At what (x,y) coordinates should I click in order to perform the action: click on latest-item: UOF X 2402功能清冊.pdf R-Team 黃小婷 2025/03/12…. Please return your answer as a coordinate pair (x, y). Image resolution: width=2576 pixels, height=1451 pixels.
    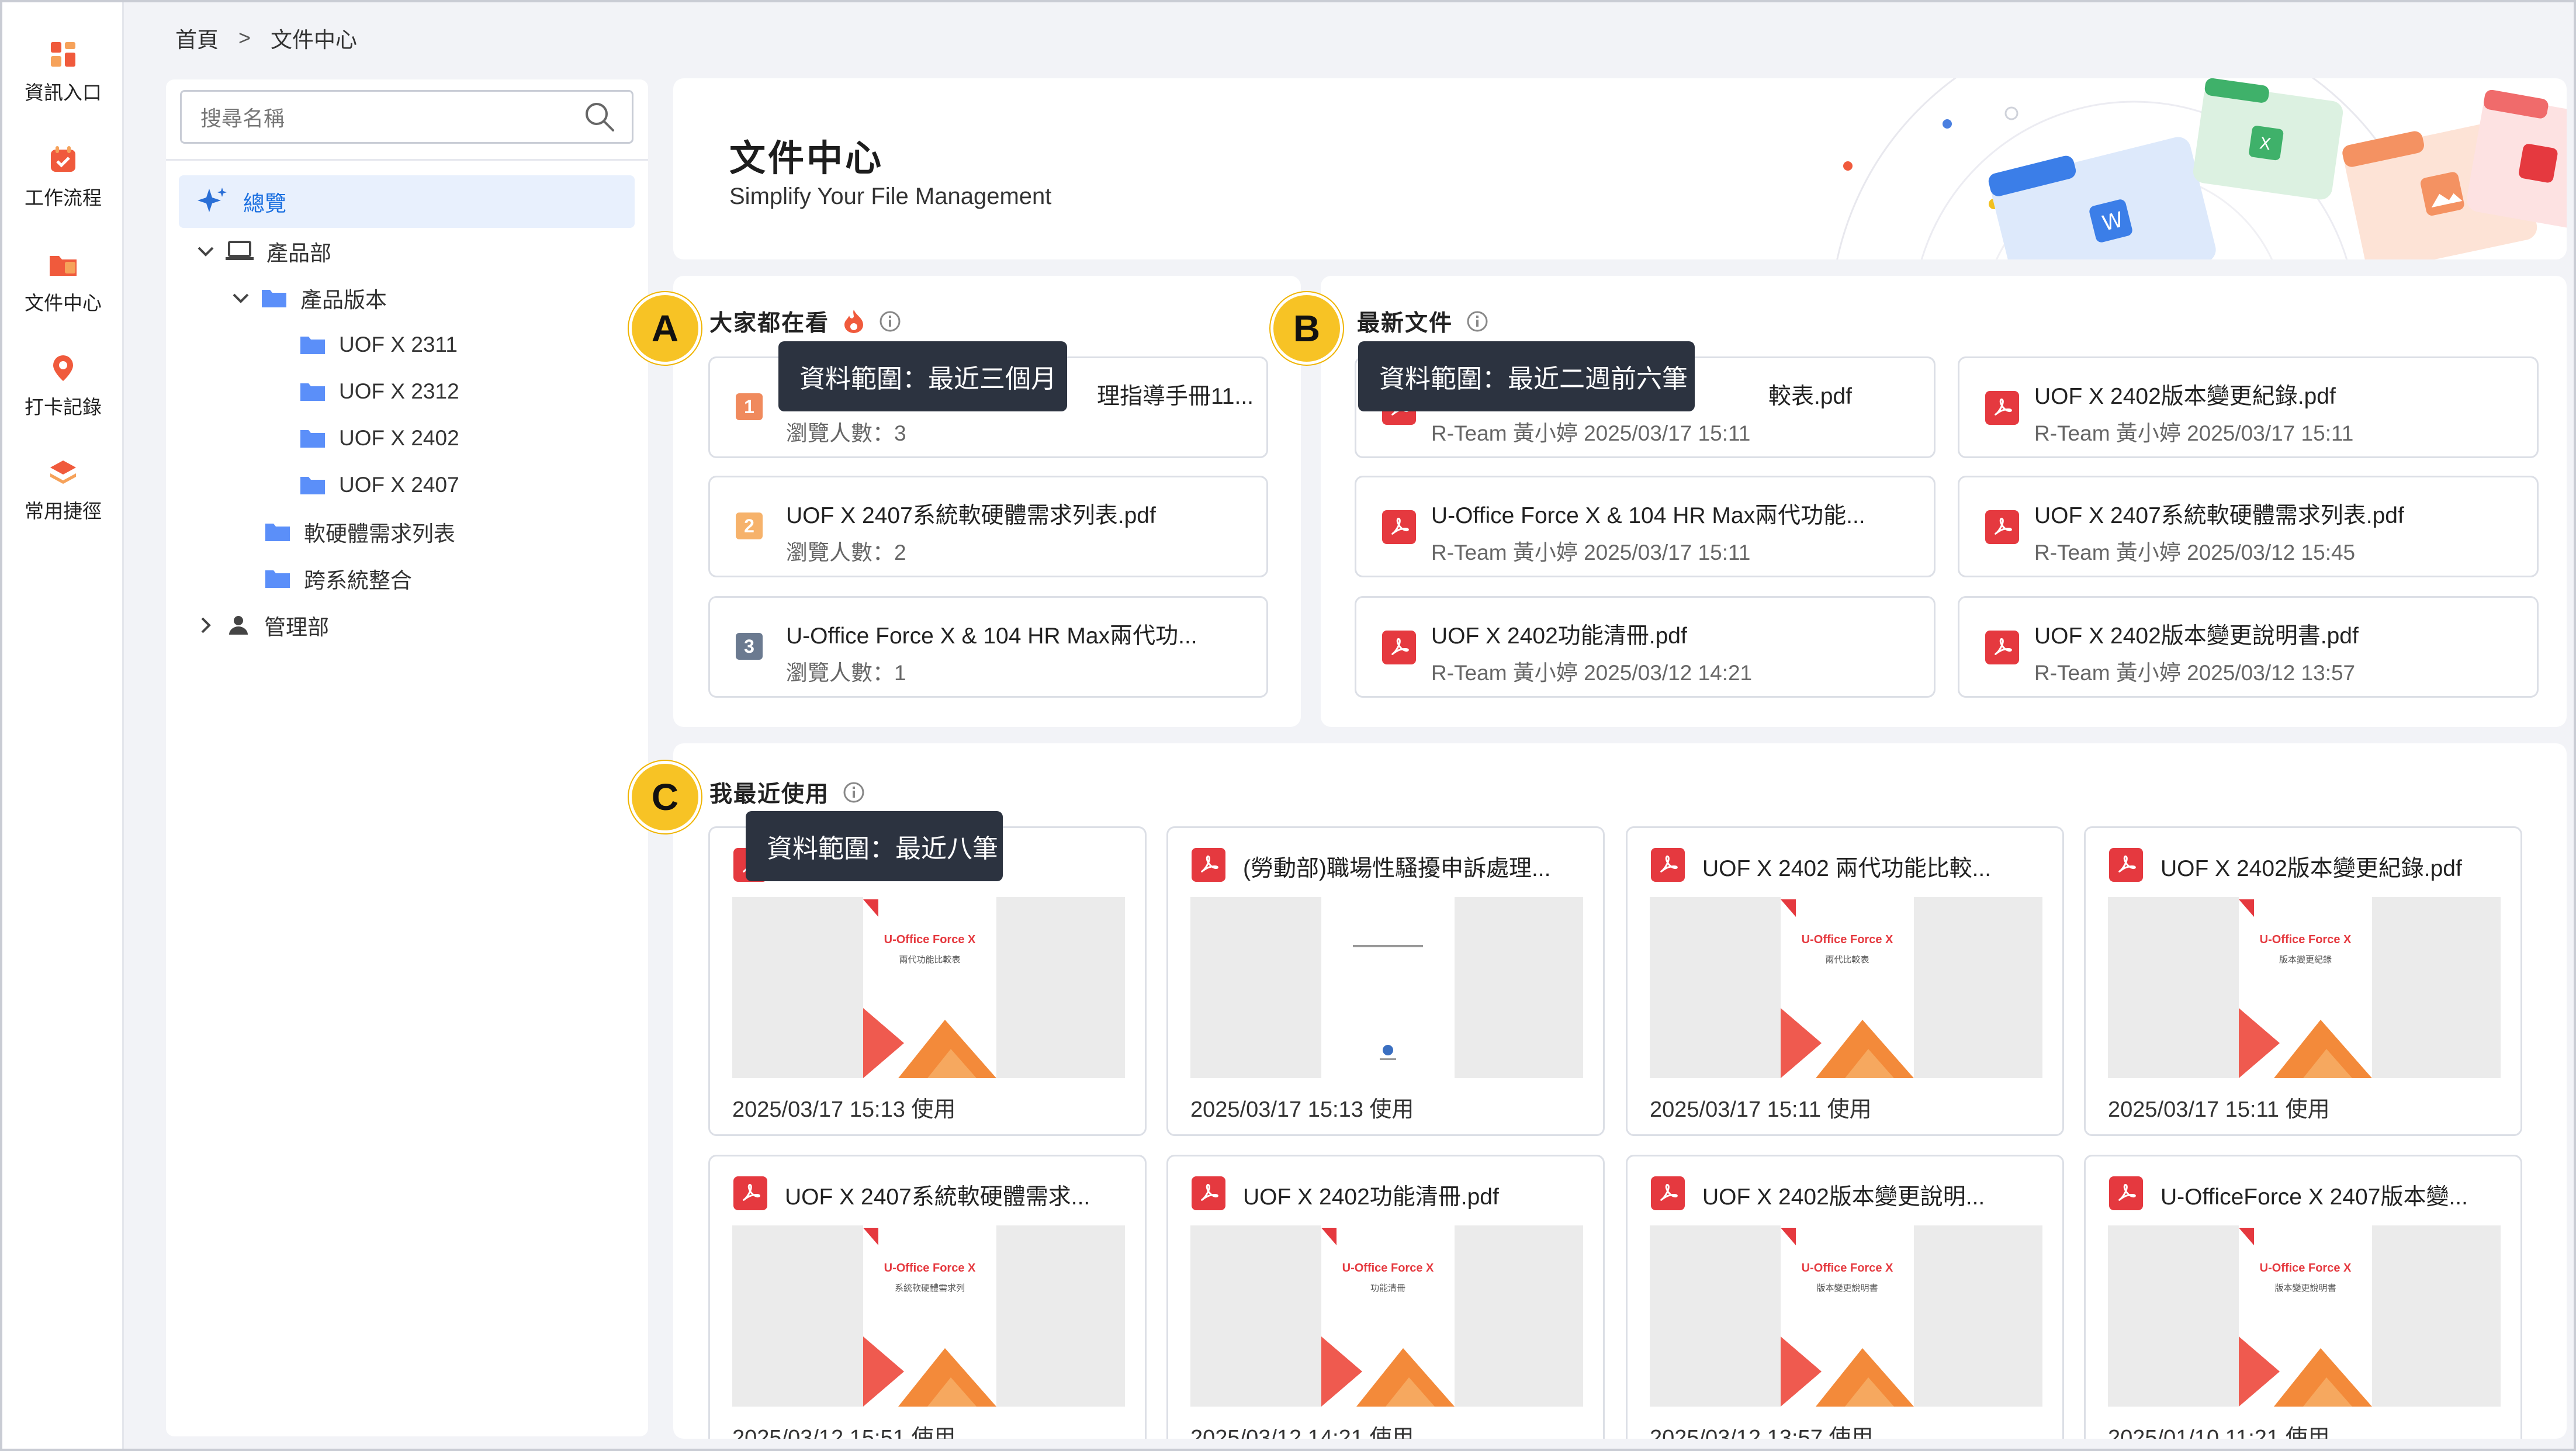
    Looking at the image, I should click on (1645, 647).